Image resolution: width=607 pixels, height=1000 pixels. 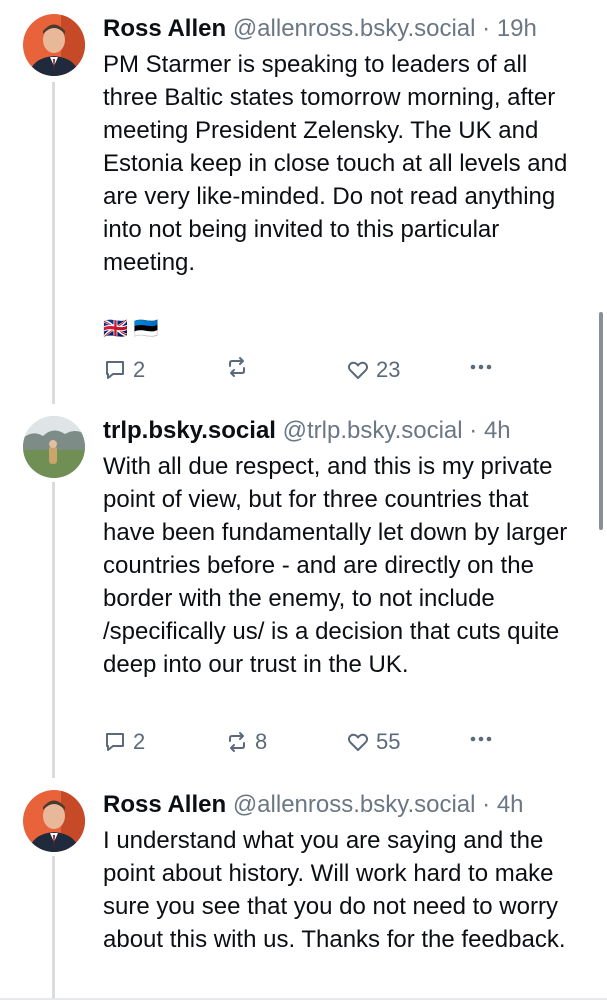 What do you see at coordinates (146, 329) in the screenshot?
I see `estonia-flag-emoji: 🇪🇪` at bounding box center [146, 329].